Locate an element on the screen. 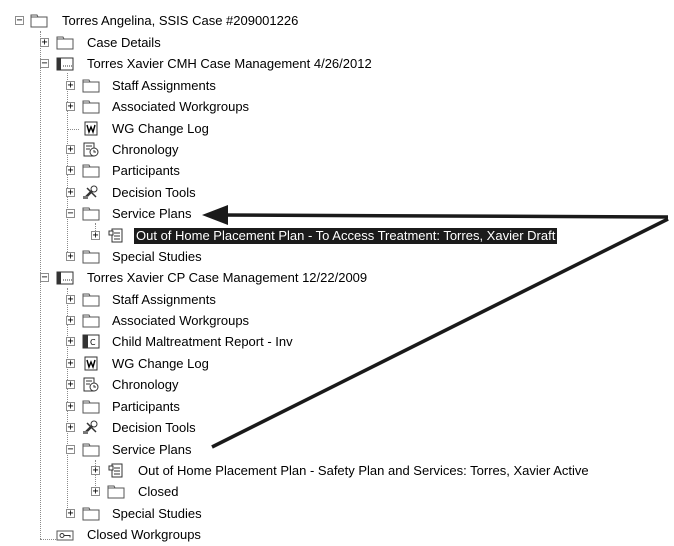 This screenshot has width=674, height=546. report-icon: C is located at coordinates (91, 341).